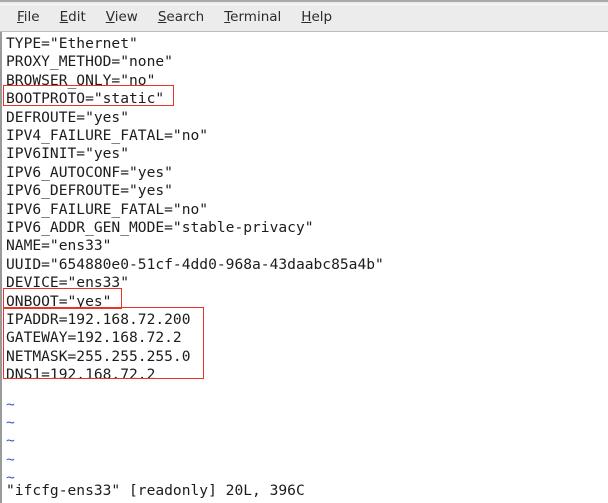 The height and width of the screenshot is (503, 608). I want to click on menu-item-edit: Edit, so click(73, 17).